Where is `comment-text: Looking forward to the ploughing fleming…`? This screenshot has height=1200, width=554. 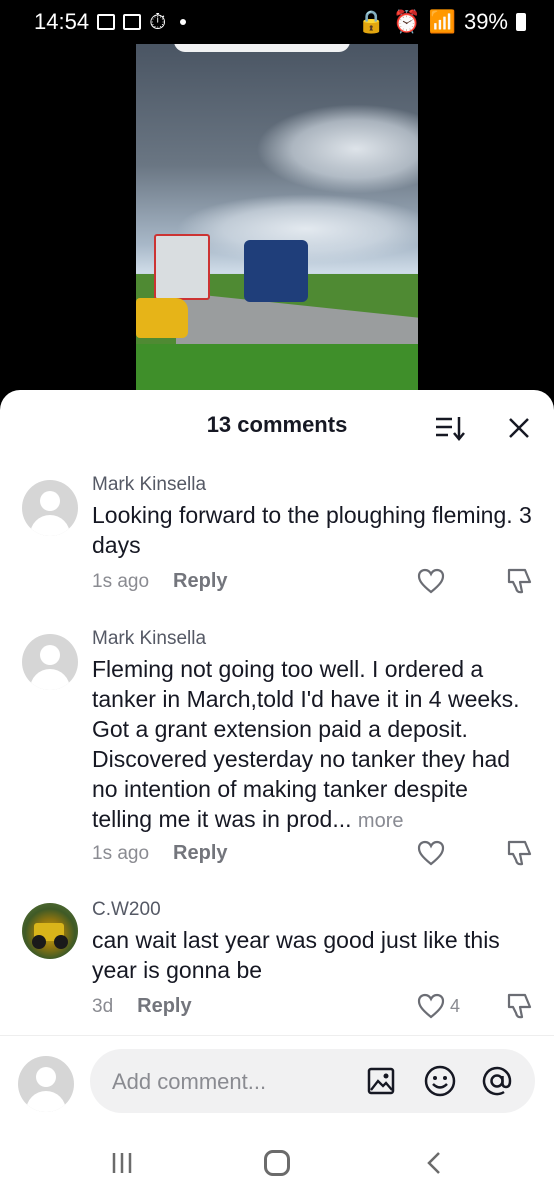 comment-text: Looking forward to the ploughing fleming… is located at coordinates (312, 530).